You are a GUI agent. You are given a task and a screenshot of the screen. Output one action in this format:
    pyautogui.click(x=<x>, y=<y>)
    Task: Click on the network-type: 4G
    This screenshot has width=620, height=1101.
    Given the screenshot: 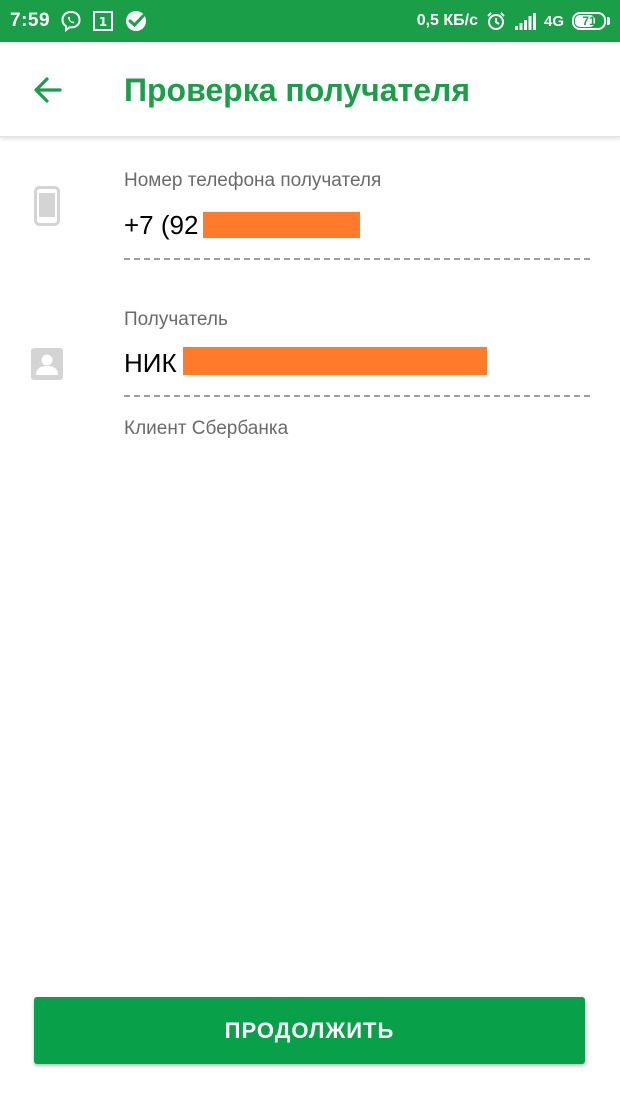 What is the action you would take?
    pyautogui.click(x=553, y=21)
    